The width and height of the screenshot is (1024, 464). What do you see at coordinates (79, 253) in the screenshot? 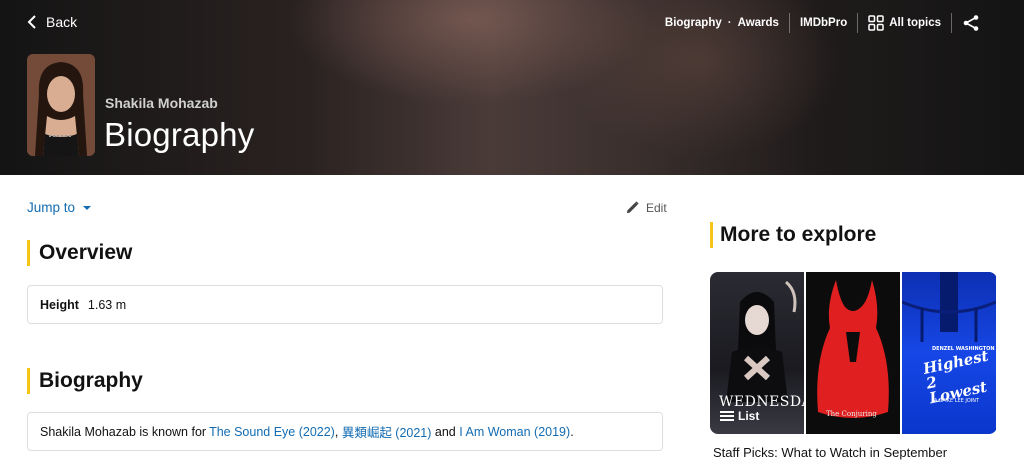
I see `overview-heading: Overview` at bounding box center [79, 253].